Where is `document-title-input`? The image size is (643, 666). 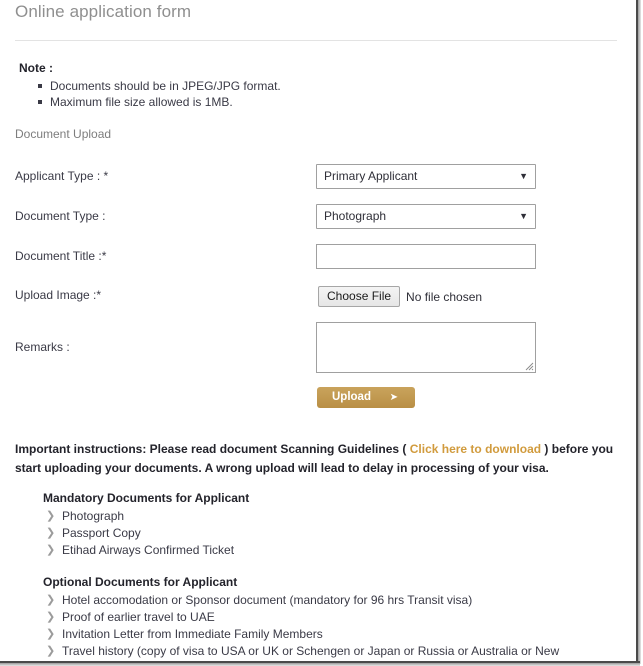
document-title-input is located at coordinates (426, 256).